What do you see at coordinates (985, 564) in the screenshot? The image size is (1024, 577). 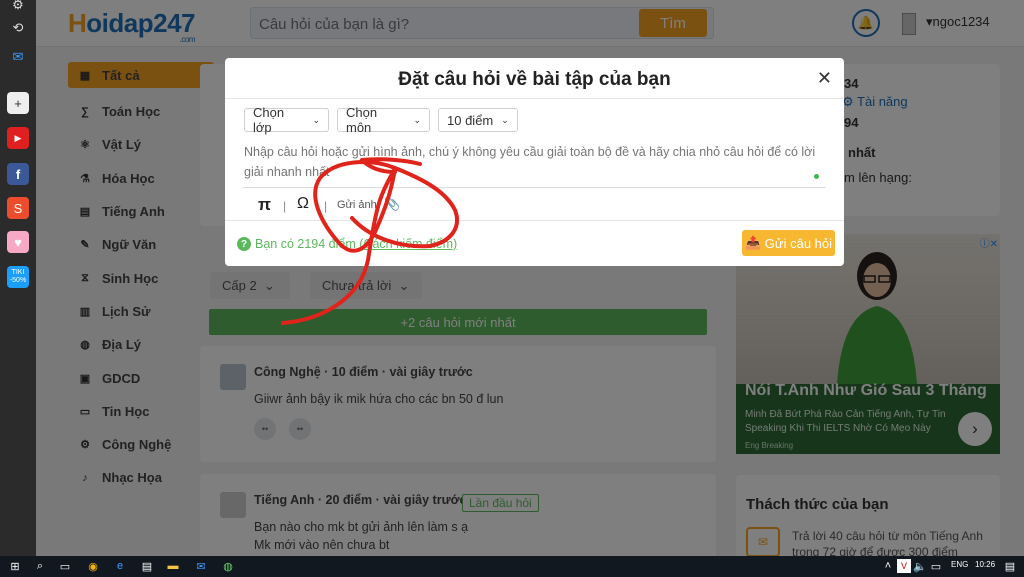 I see `clock: 10:26` at bounding box center [985, 564].